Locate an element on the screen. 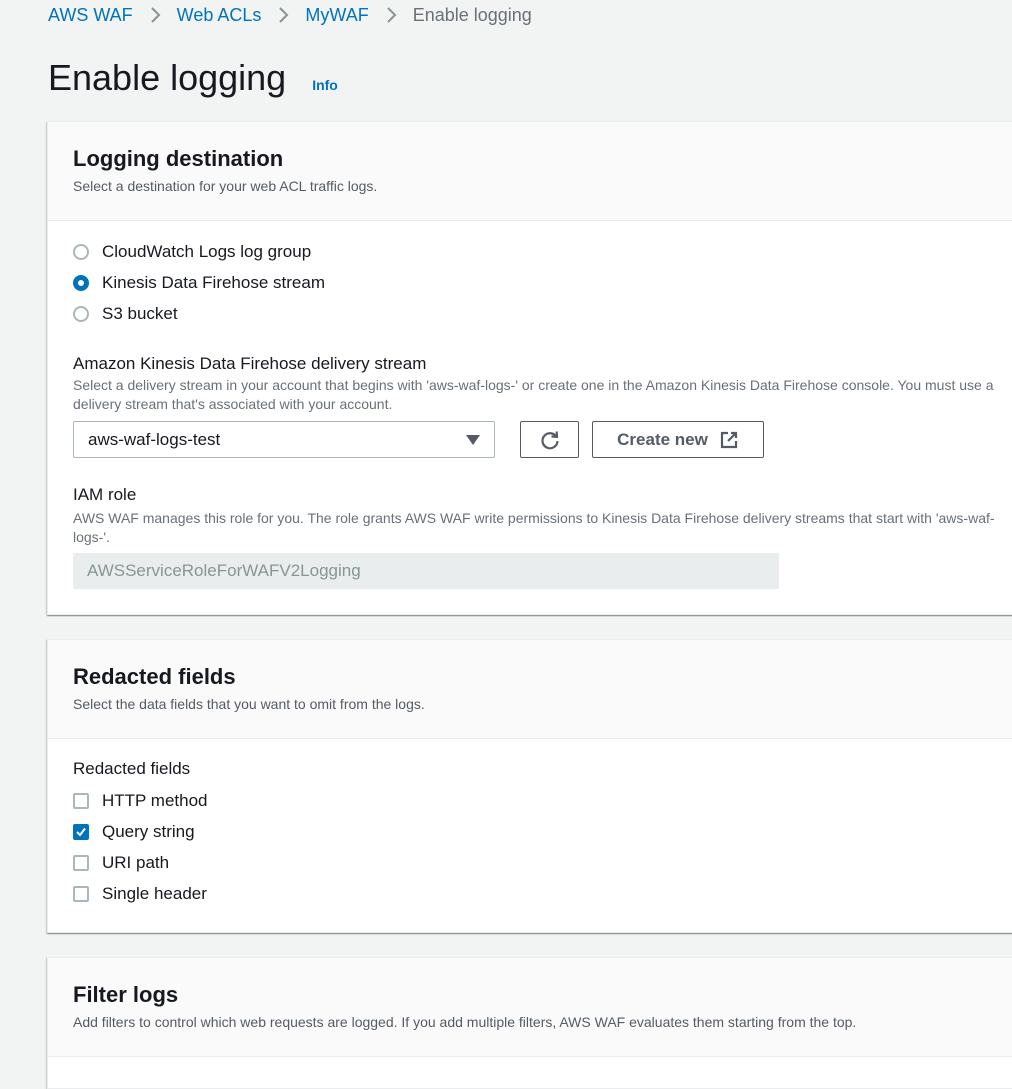 The image size is (1012, 1089). redacted-fields-group-label: Redacted fields is located at coordinates (132, 768).